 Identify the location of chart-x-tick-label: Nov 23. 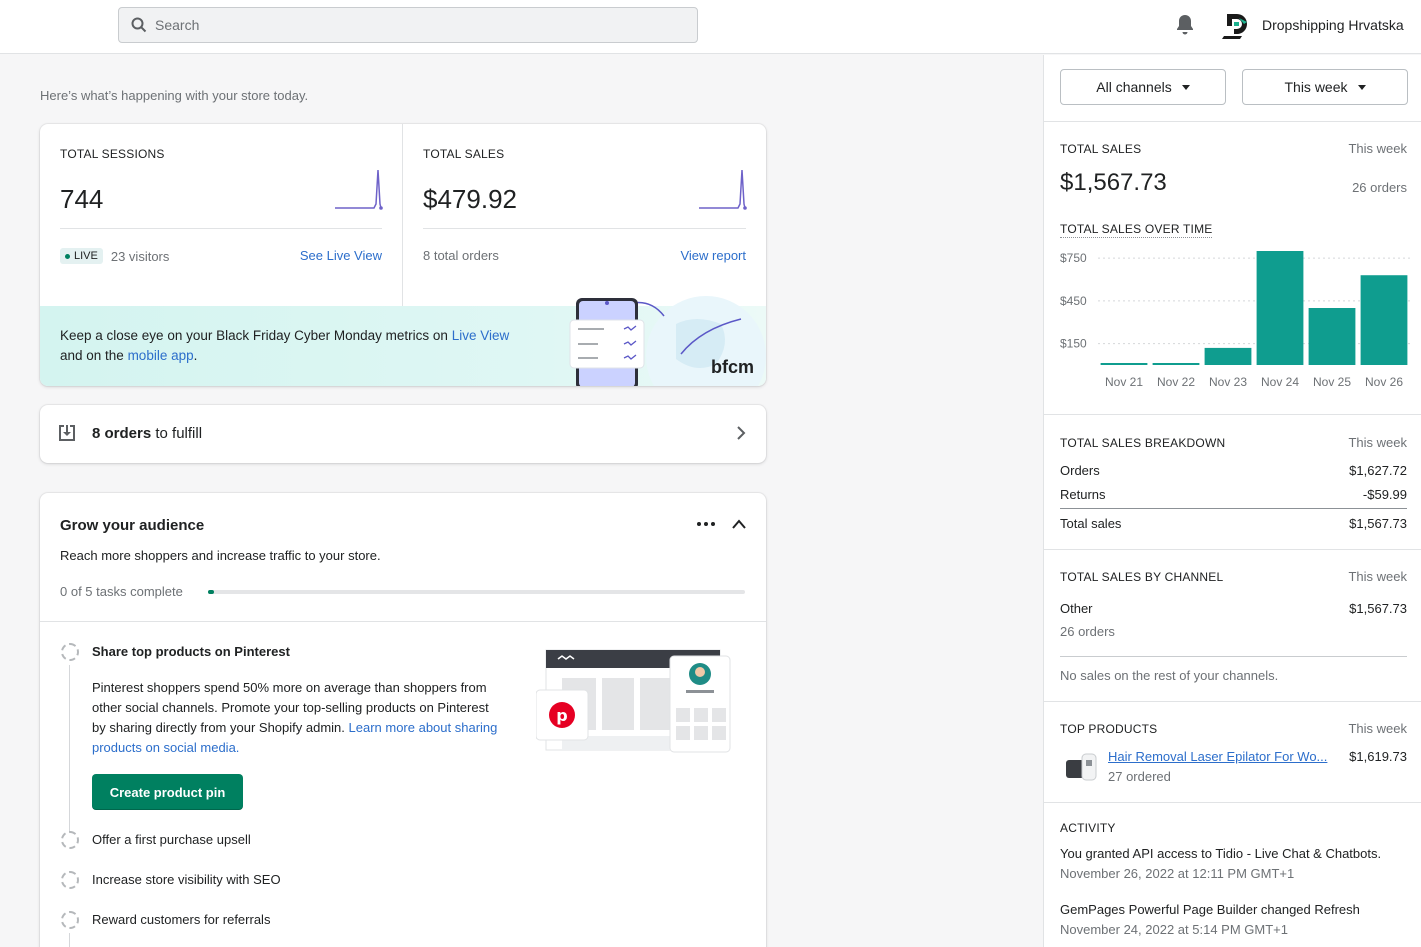
(1228, 382).